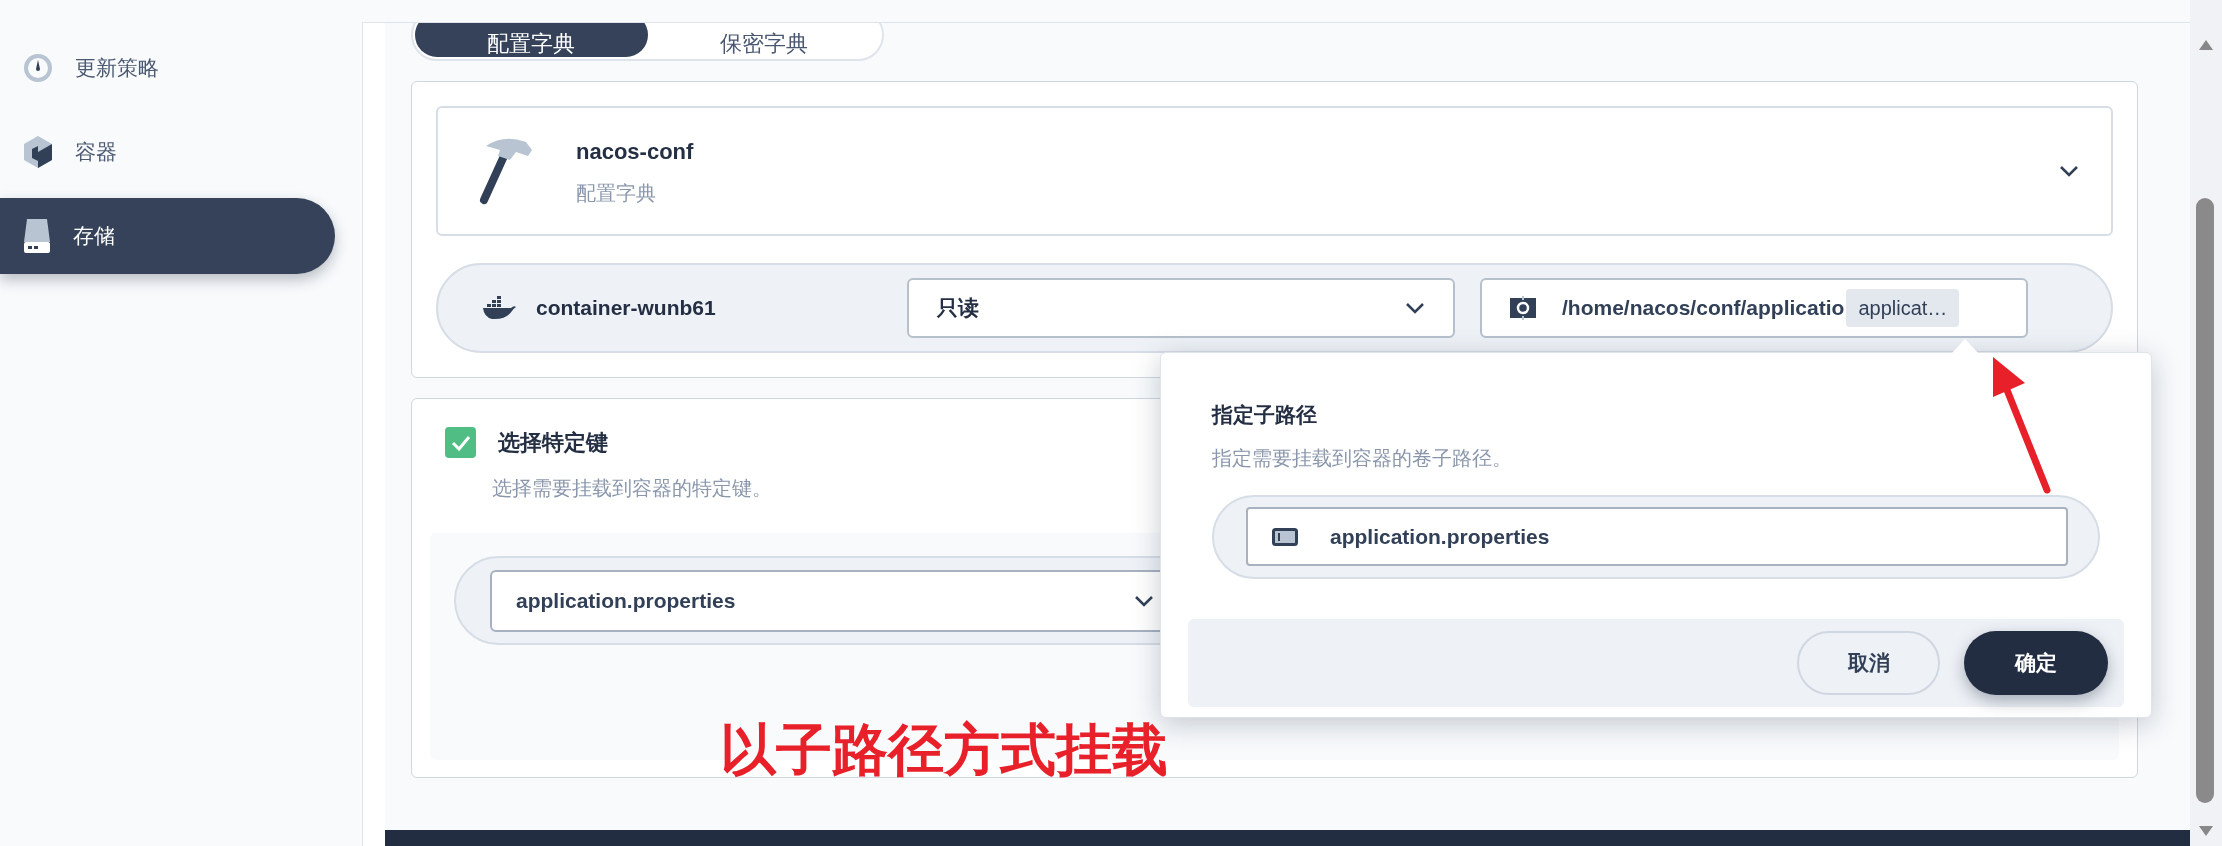 Image resolution: width=2222 pixels, height=846 pixels. What do you see at coordinates (1868, 662) in the screenshot?
I see `cancel-button: 取消` at bounding box center [1868, 662].